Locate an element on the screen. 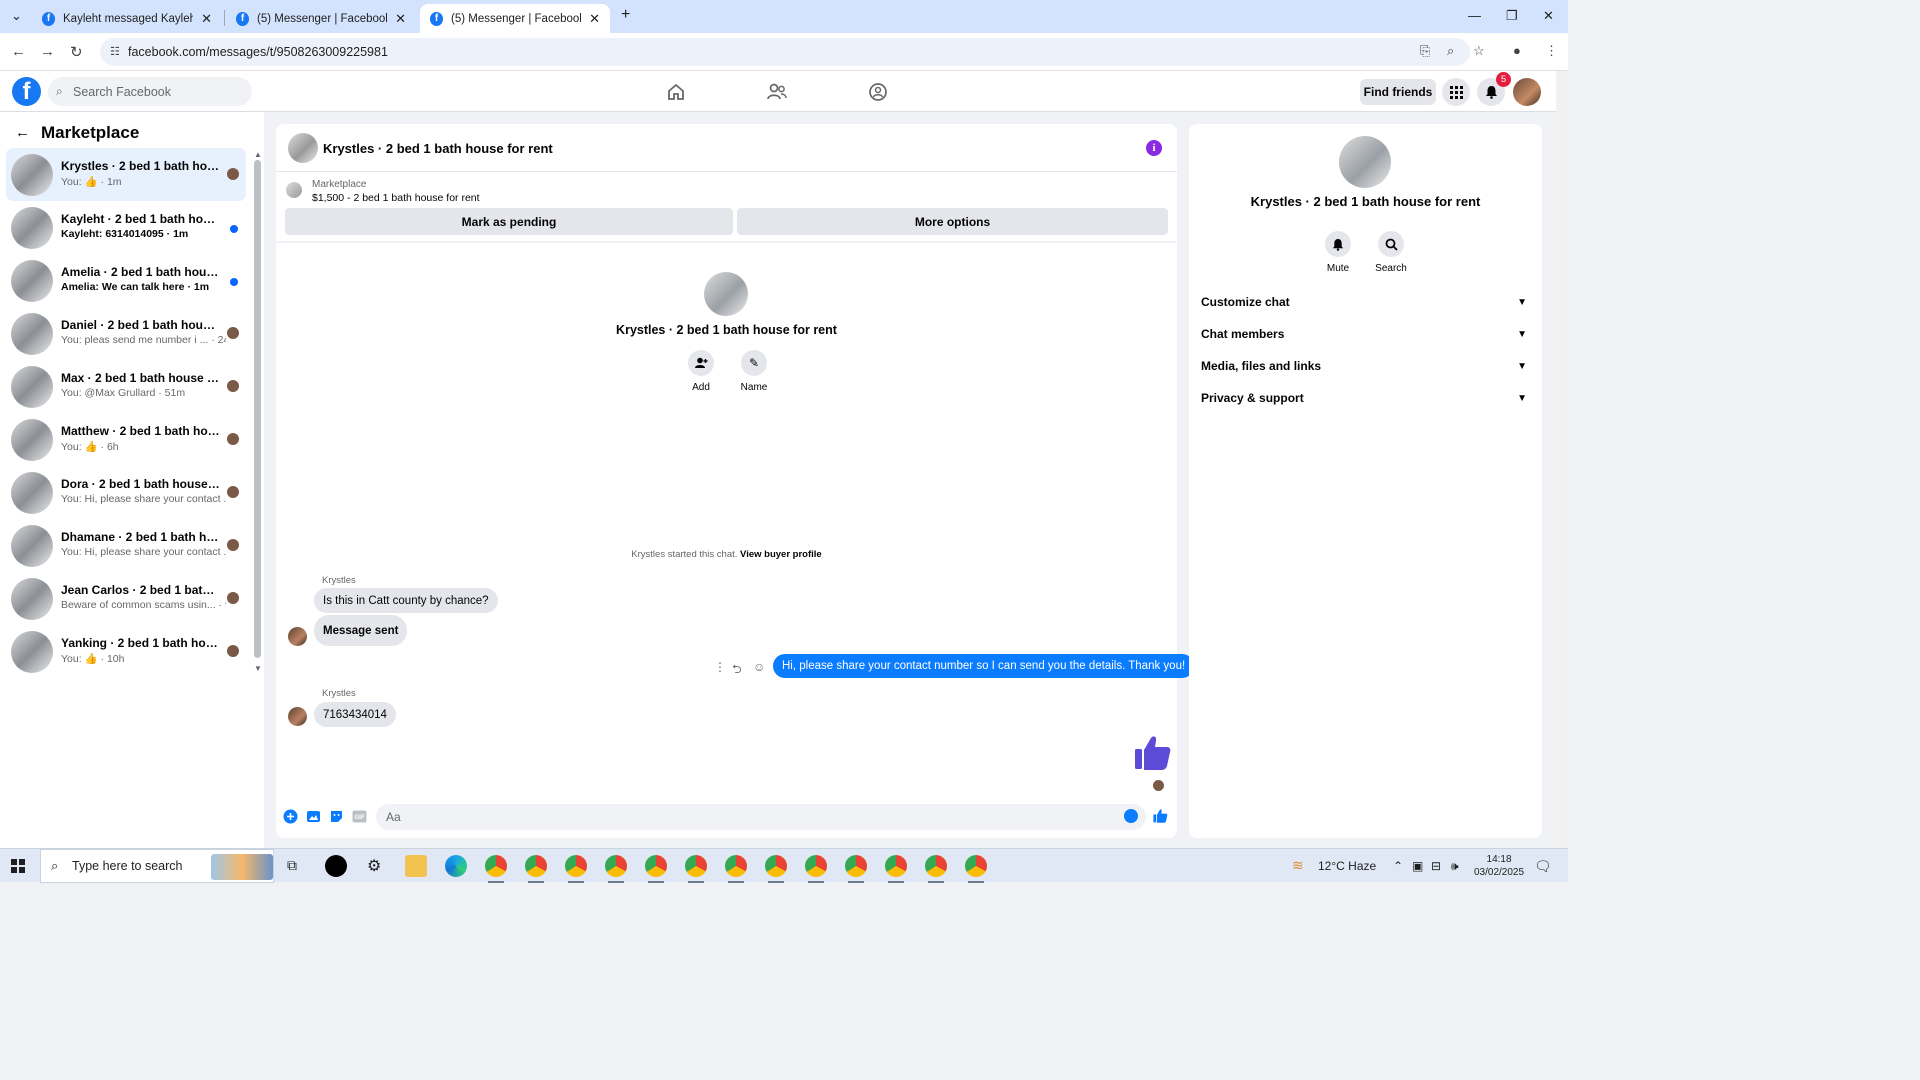 The height and width of the screenshot is (1080, 1920). name-chat-button: ✎ Name is located at coordinates (754, 371).